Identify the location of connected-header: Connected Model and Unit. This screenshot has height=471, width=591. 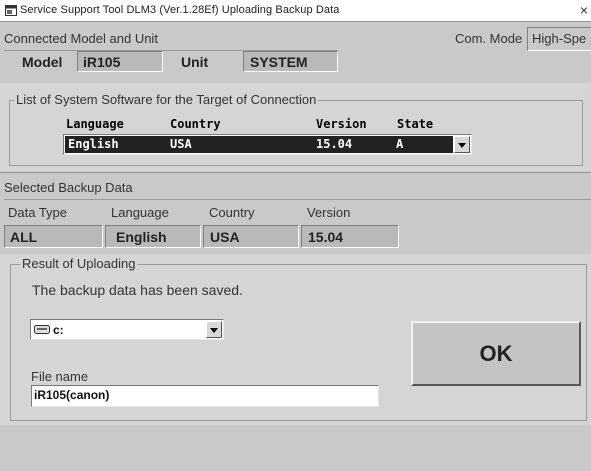
(81, 38).